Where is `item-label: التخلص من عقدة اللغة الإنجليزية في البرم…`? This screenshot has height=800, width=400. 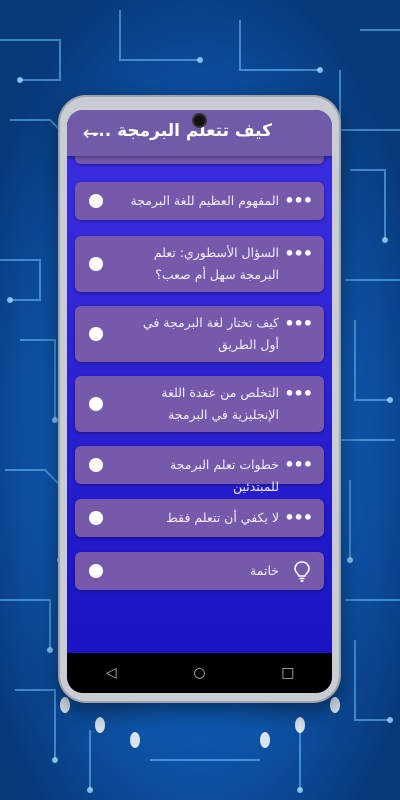
item-label: التخلص من عقدة اللغة الإنجليزية في البرم… is located at coordinates (220, 403).